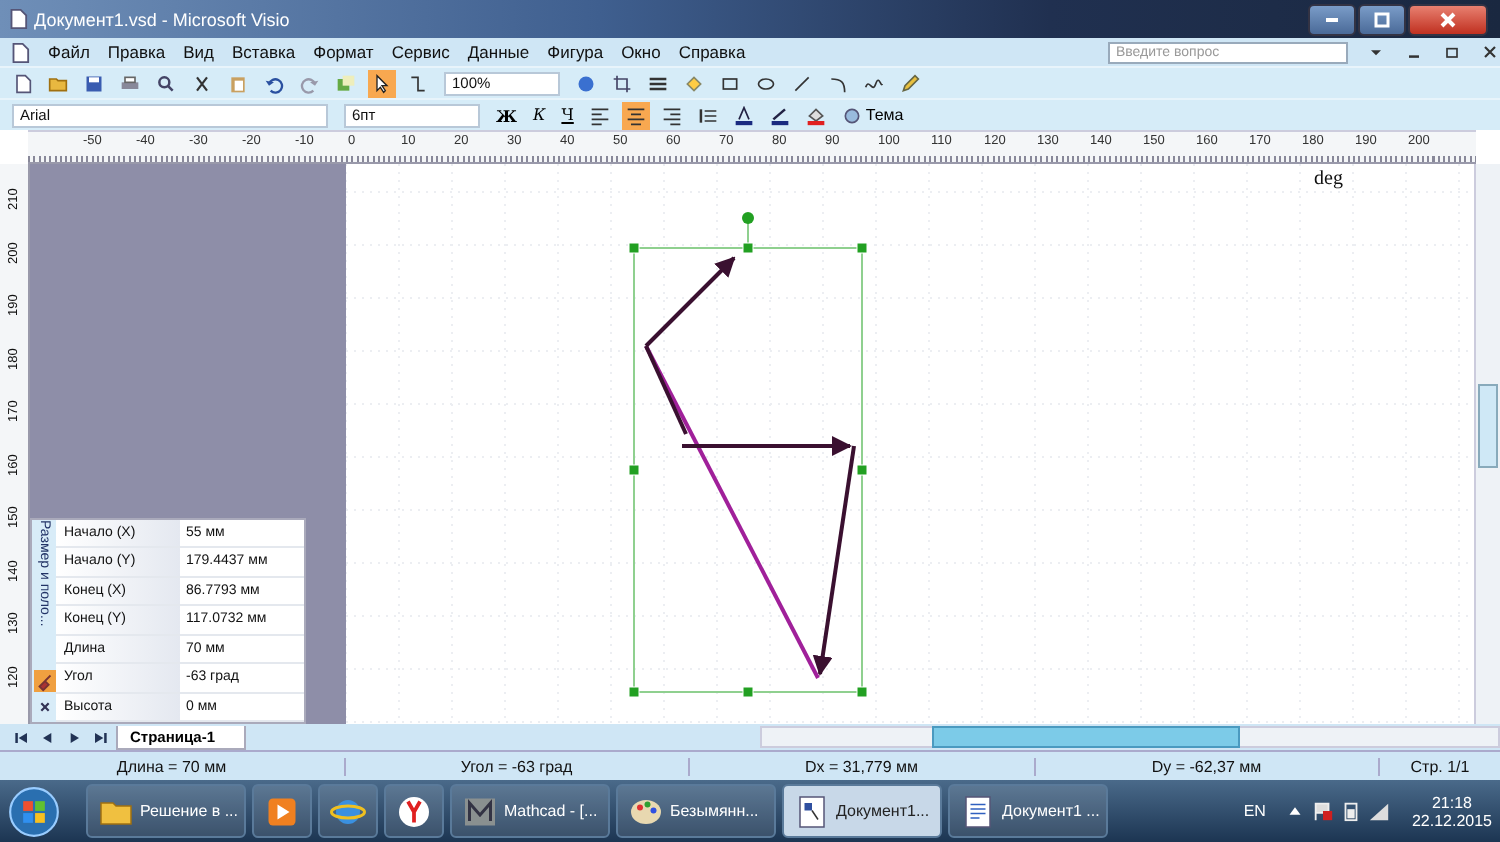  What do you see at coordinates (910, 83) in the screenshot?
I see `pencil-icon` at bounding box center [910, 83].